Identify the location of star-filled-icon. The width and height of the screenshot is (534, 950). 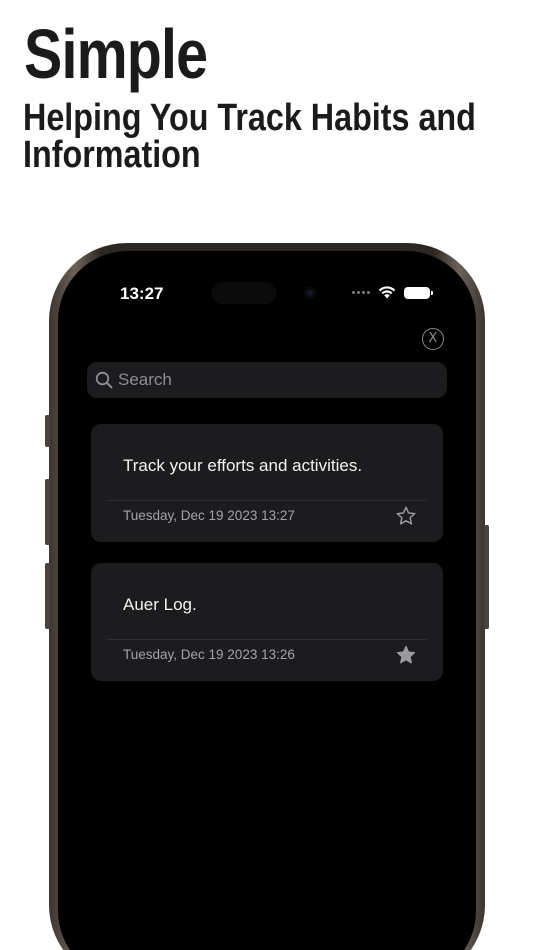
(406, 655).